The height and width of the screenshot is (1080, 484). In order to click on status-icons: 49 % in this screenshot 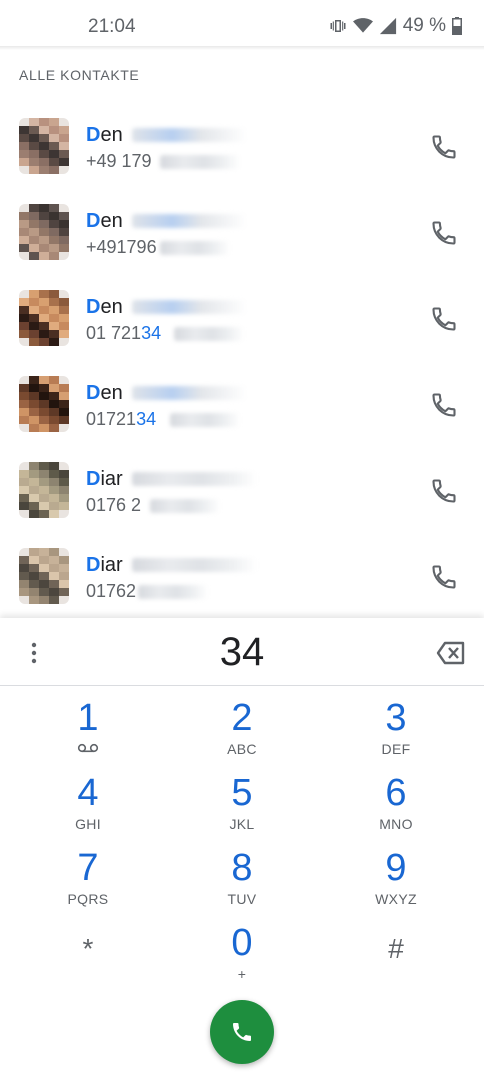, I will do `click(395, 26)`.